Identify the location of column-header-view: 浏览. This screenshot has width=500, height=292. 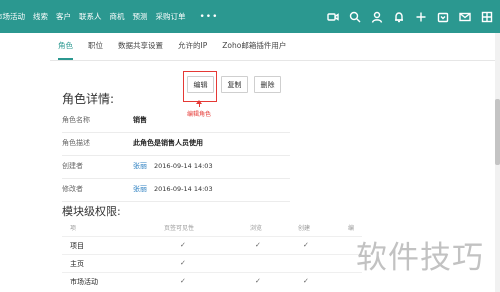
(256, 228).